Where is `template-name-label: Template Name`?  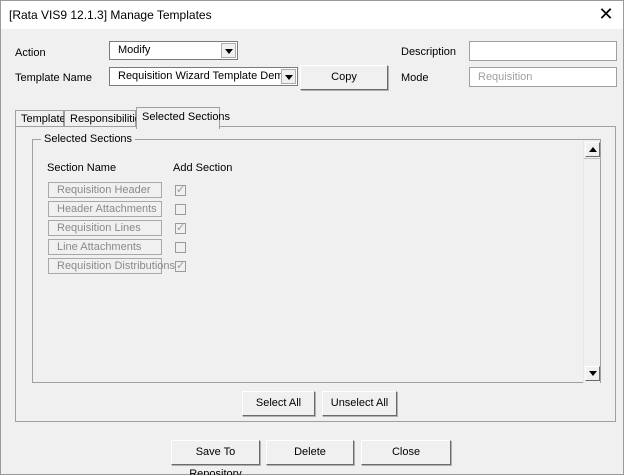 template-name-label: Template Name is located at coordinates (54, 78).